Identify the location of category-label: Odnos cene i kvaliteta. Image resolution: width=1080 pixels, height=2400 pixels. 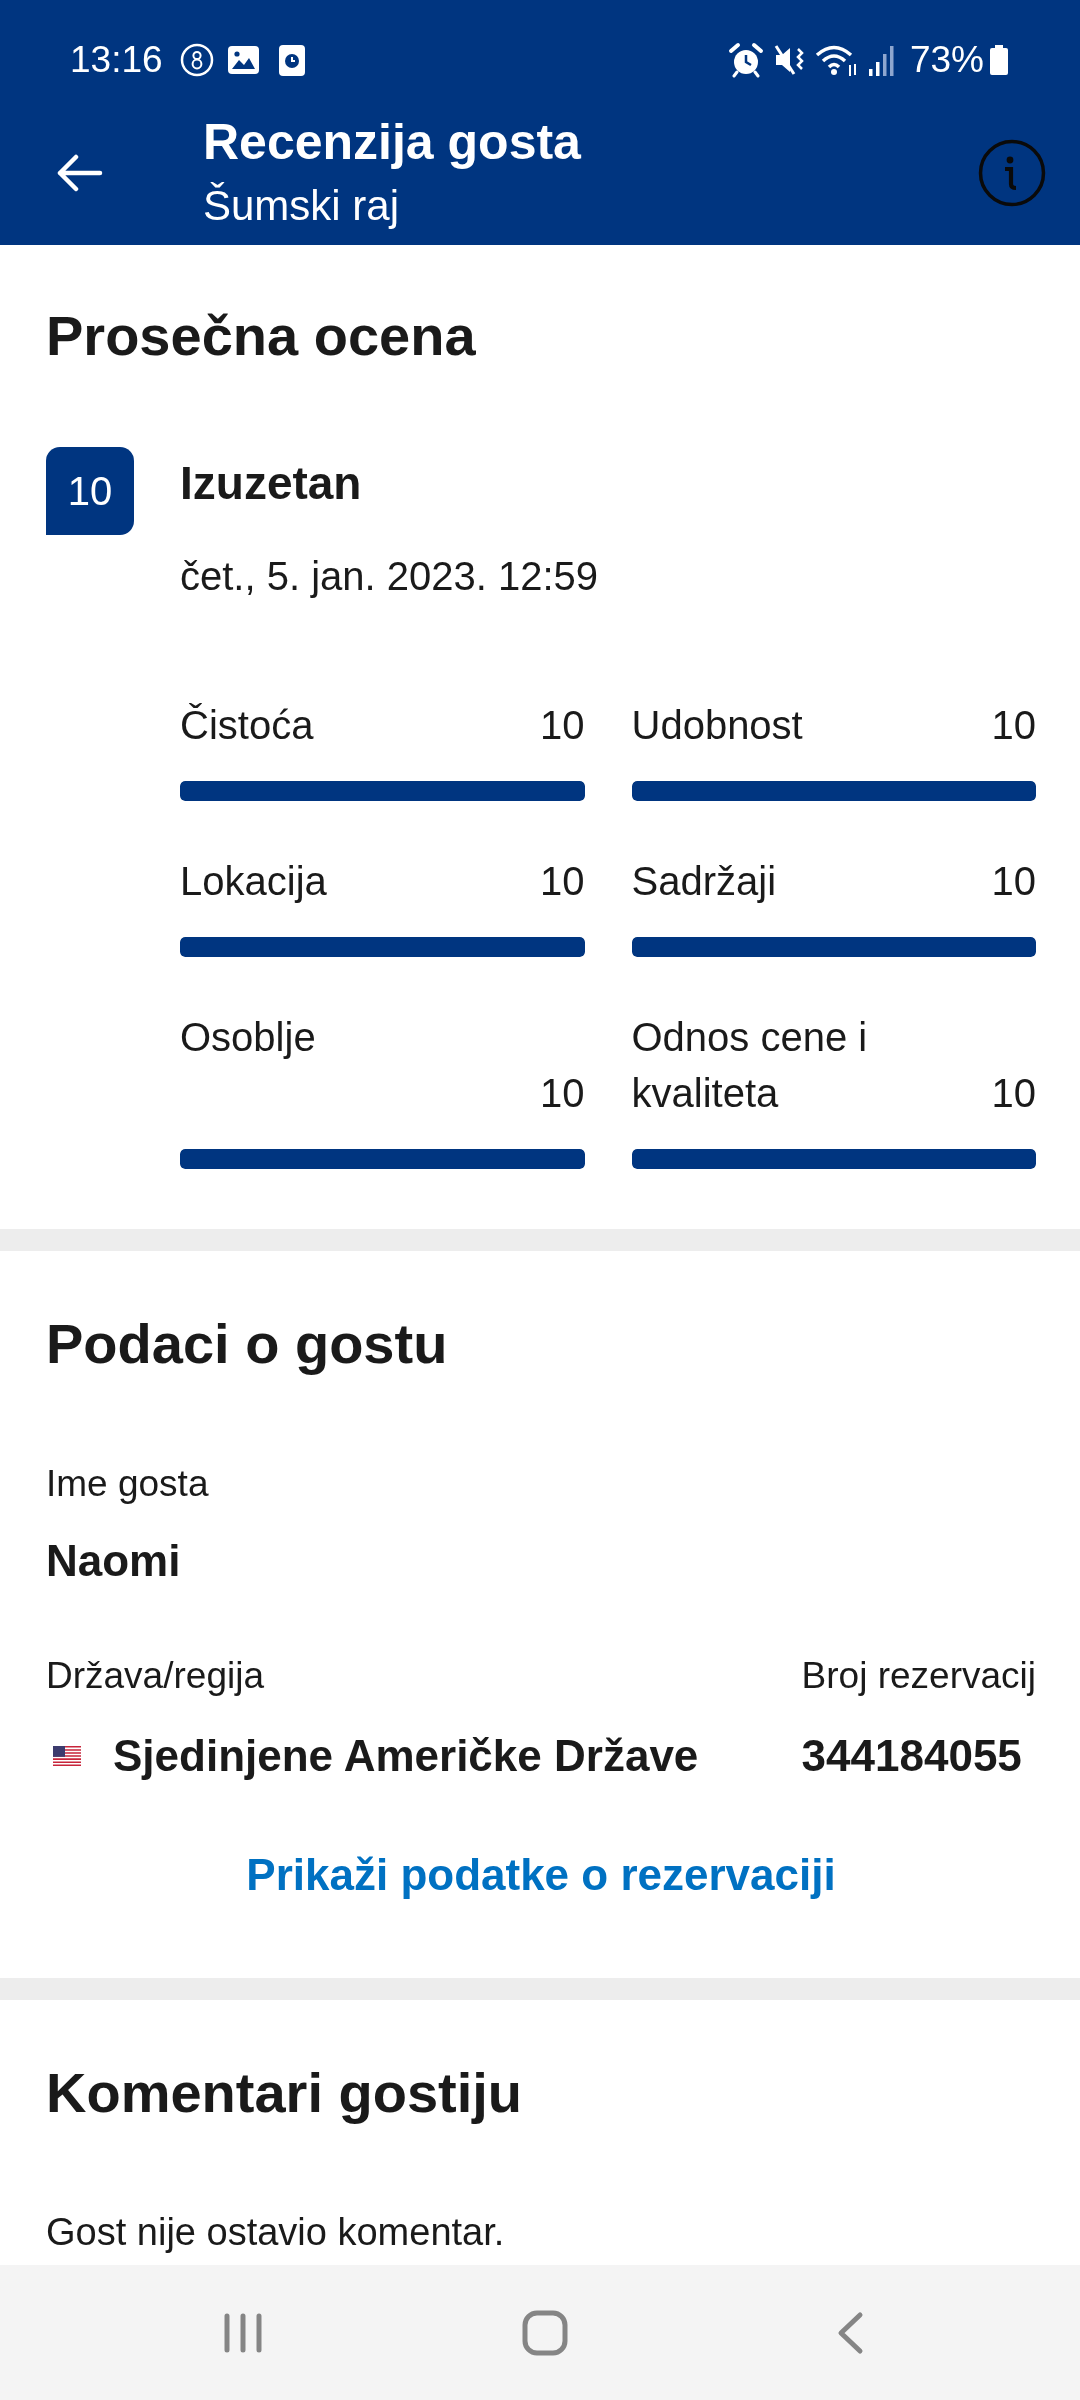
(750, 1065).